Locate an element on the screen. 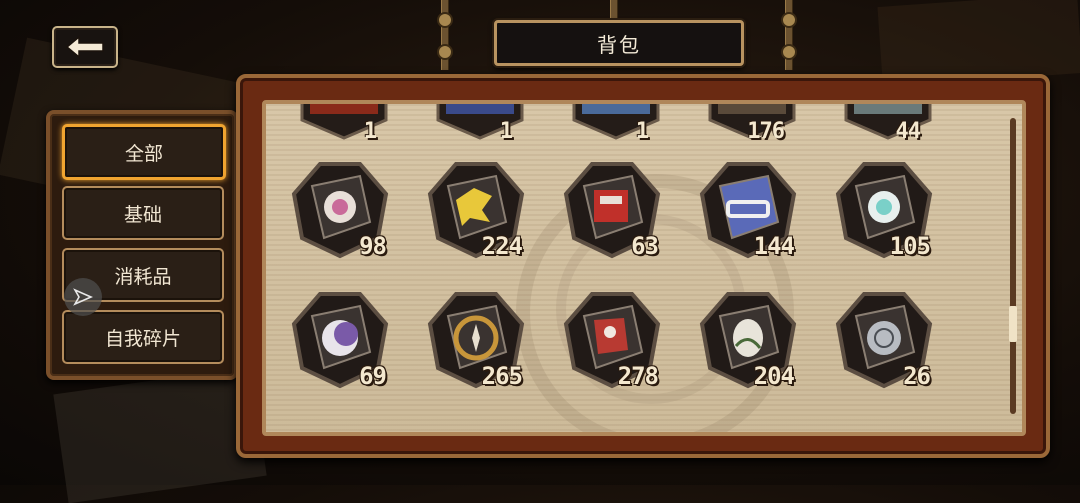 The height and width of the screenshot is (503, 1080). inventory-item: 69 is located at coordinates (340, 340).